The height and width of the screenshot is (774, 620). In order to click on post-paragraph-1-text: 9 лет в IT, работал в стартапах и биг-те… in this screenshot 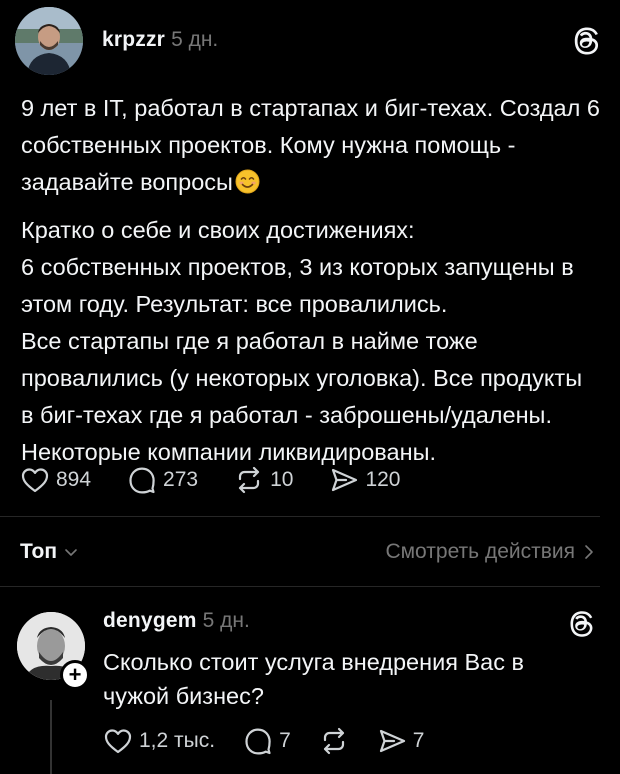, I will do `click(314, 145)`.